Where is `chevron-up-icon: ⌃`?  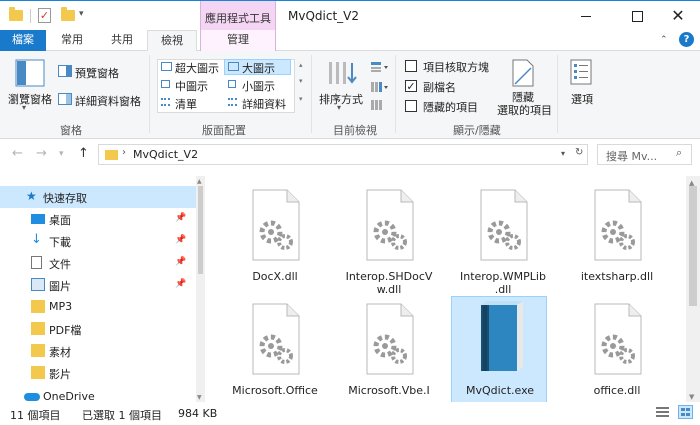 chevron-up-icon: ⌃ is located at coordinates (664, 40).